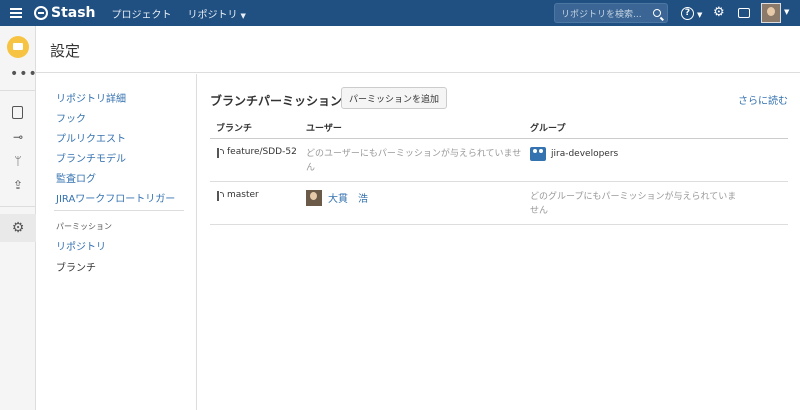  Describe the element at coordinates (18, 228) in the screenshot. I see `settings-gear-icon: ⚙` at that location.